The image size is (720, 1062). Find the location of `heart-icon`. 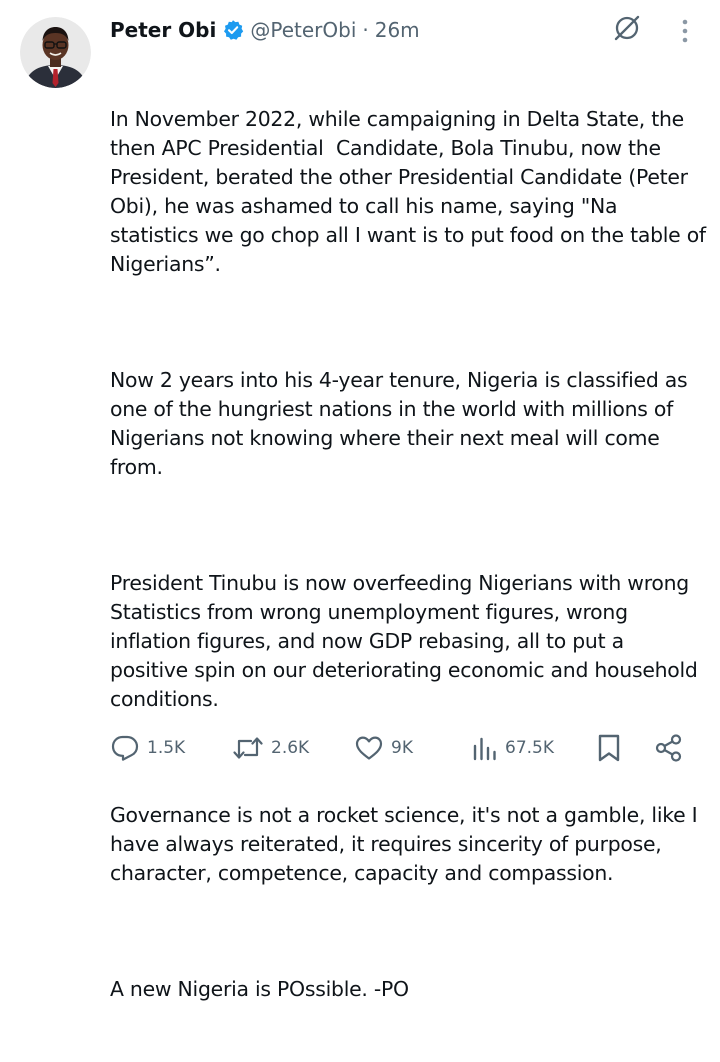

heart-icon is located at coordinates (369, 748).